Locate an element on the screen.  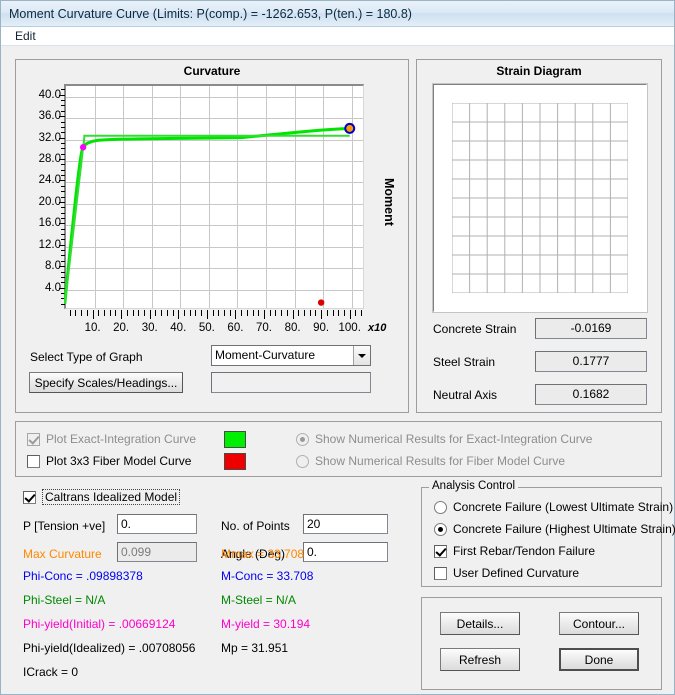
chevron-down-icon is located at coordinates (361, 355).